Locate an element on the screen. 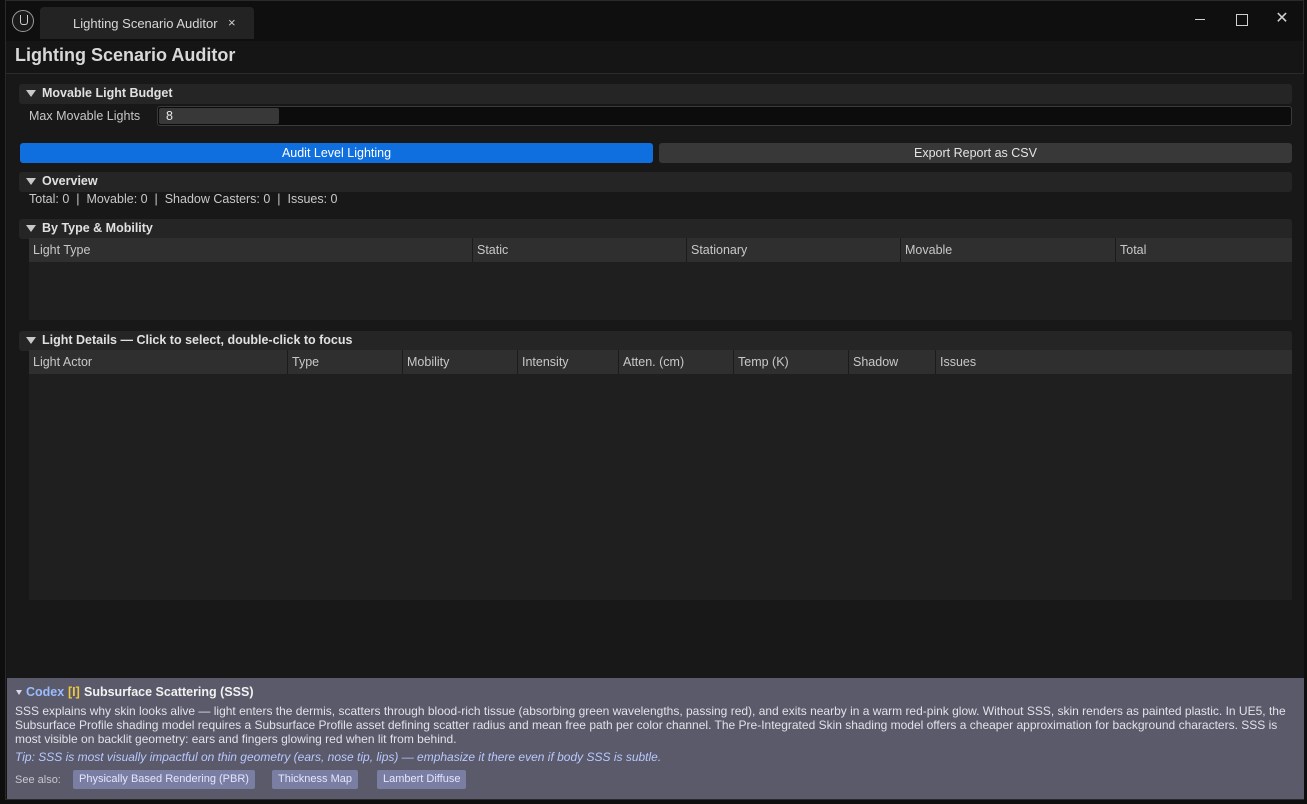 The image size is (1307, 804). title-bar: Lighting Scenario Auditor × ✕ is located at coordinates (654, 21).